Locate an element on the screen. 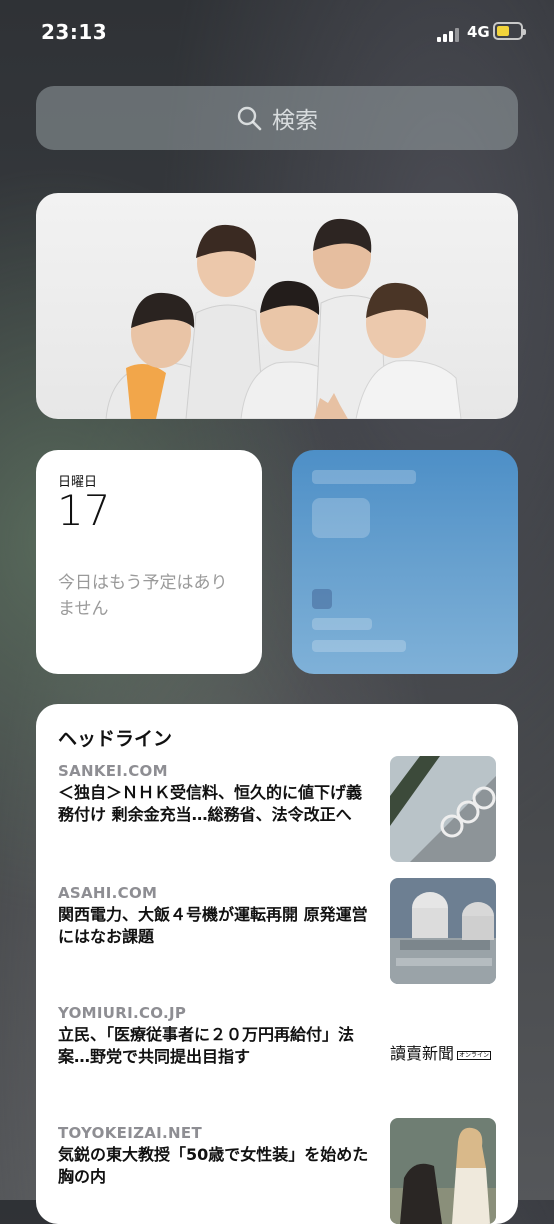 The height and width of the screenshot is (1224, 554). news-thumbnail: 讀賣新聞 オンライン is located at coordinates (443, 1051).